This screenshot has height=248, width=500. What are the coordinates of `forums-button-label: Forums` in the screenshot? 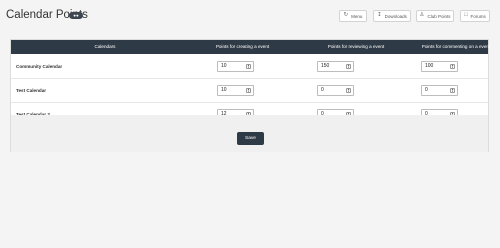 It's located at (478, 16).